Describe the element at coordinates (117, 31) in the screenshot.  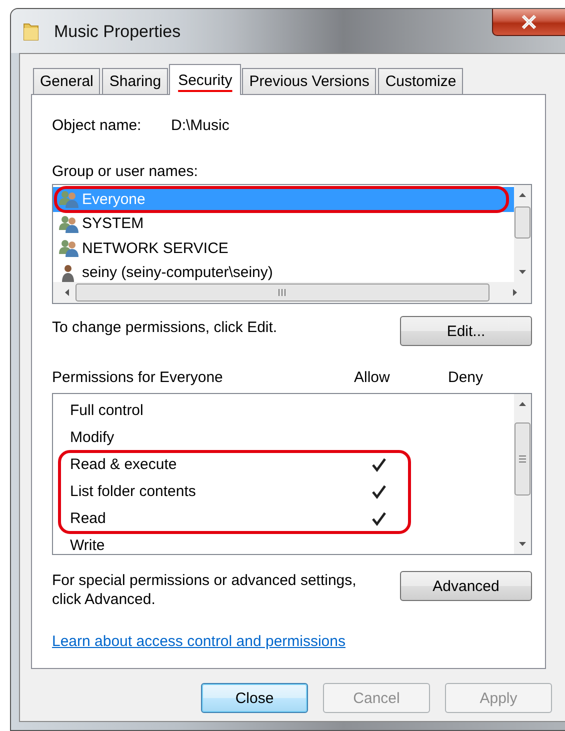
I see `window-title: Music Properties` at that location.